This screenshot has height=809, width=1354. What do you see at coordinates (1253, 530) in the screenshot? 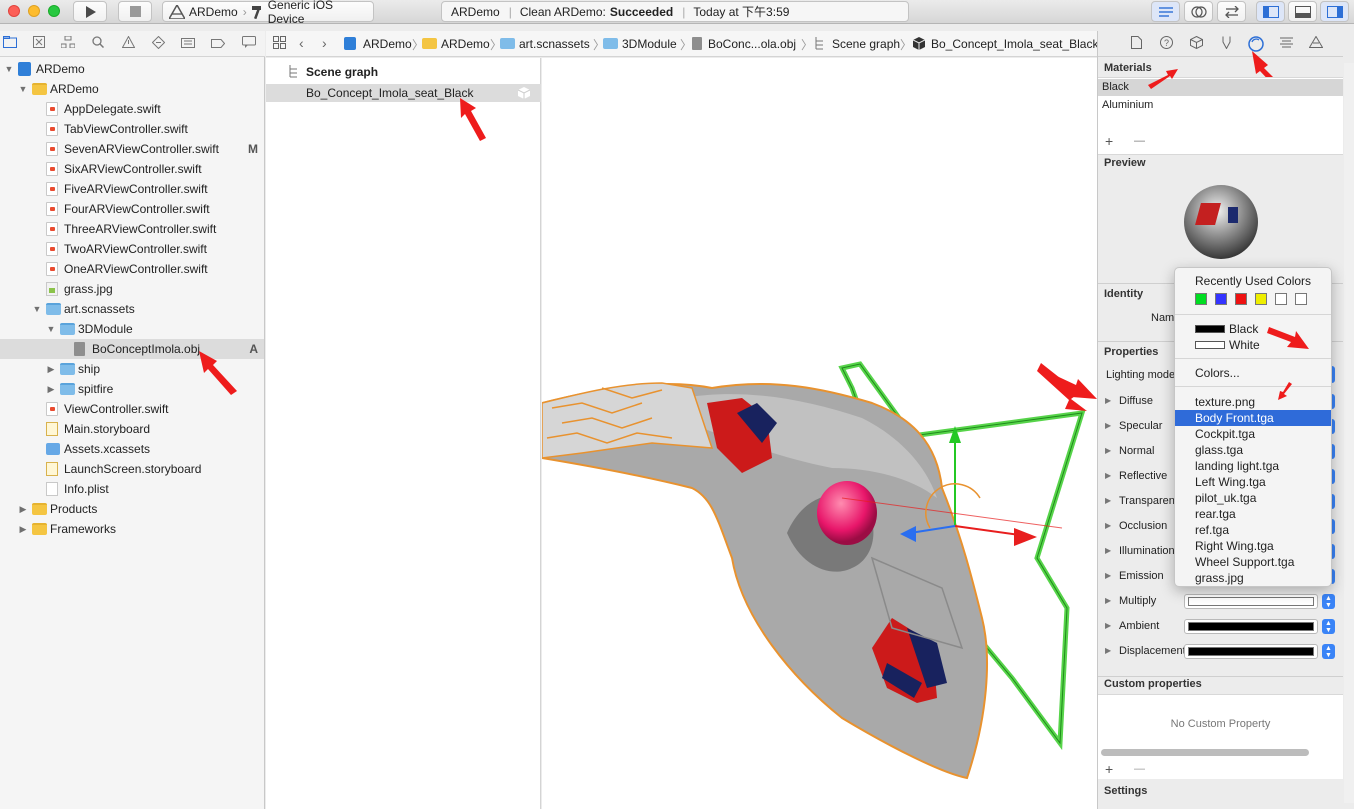
I see `menu-item-texture: ref.tga` at bounding box center [1253, 530].